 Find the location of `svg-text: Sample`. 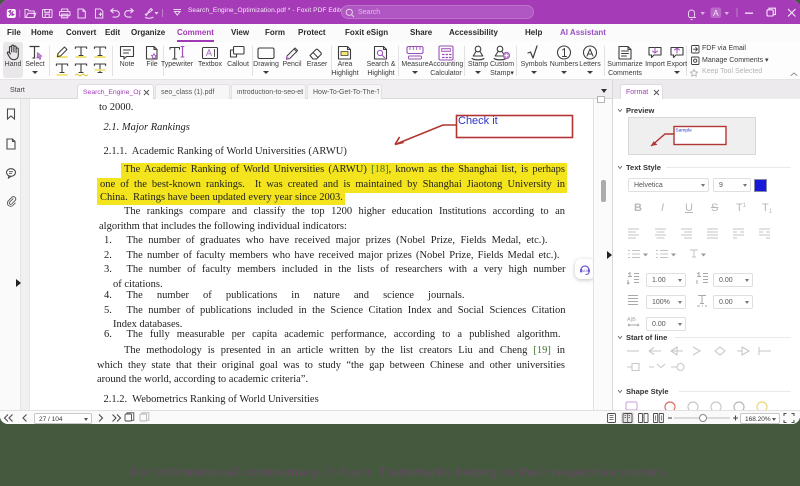

svg-text: Sample is located at coordinates (684, 131).